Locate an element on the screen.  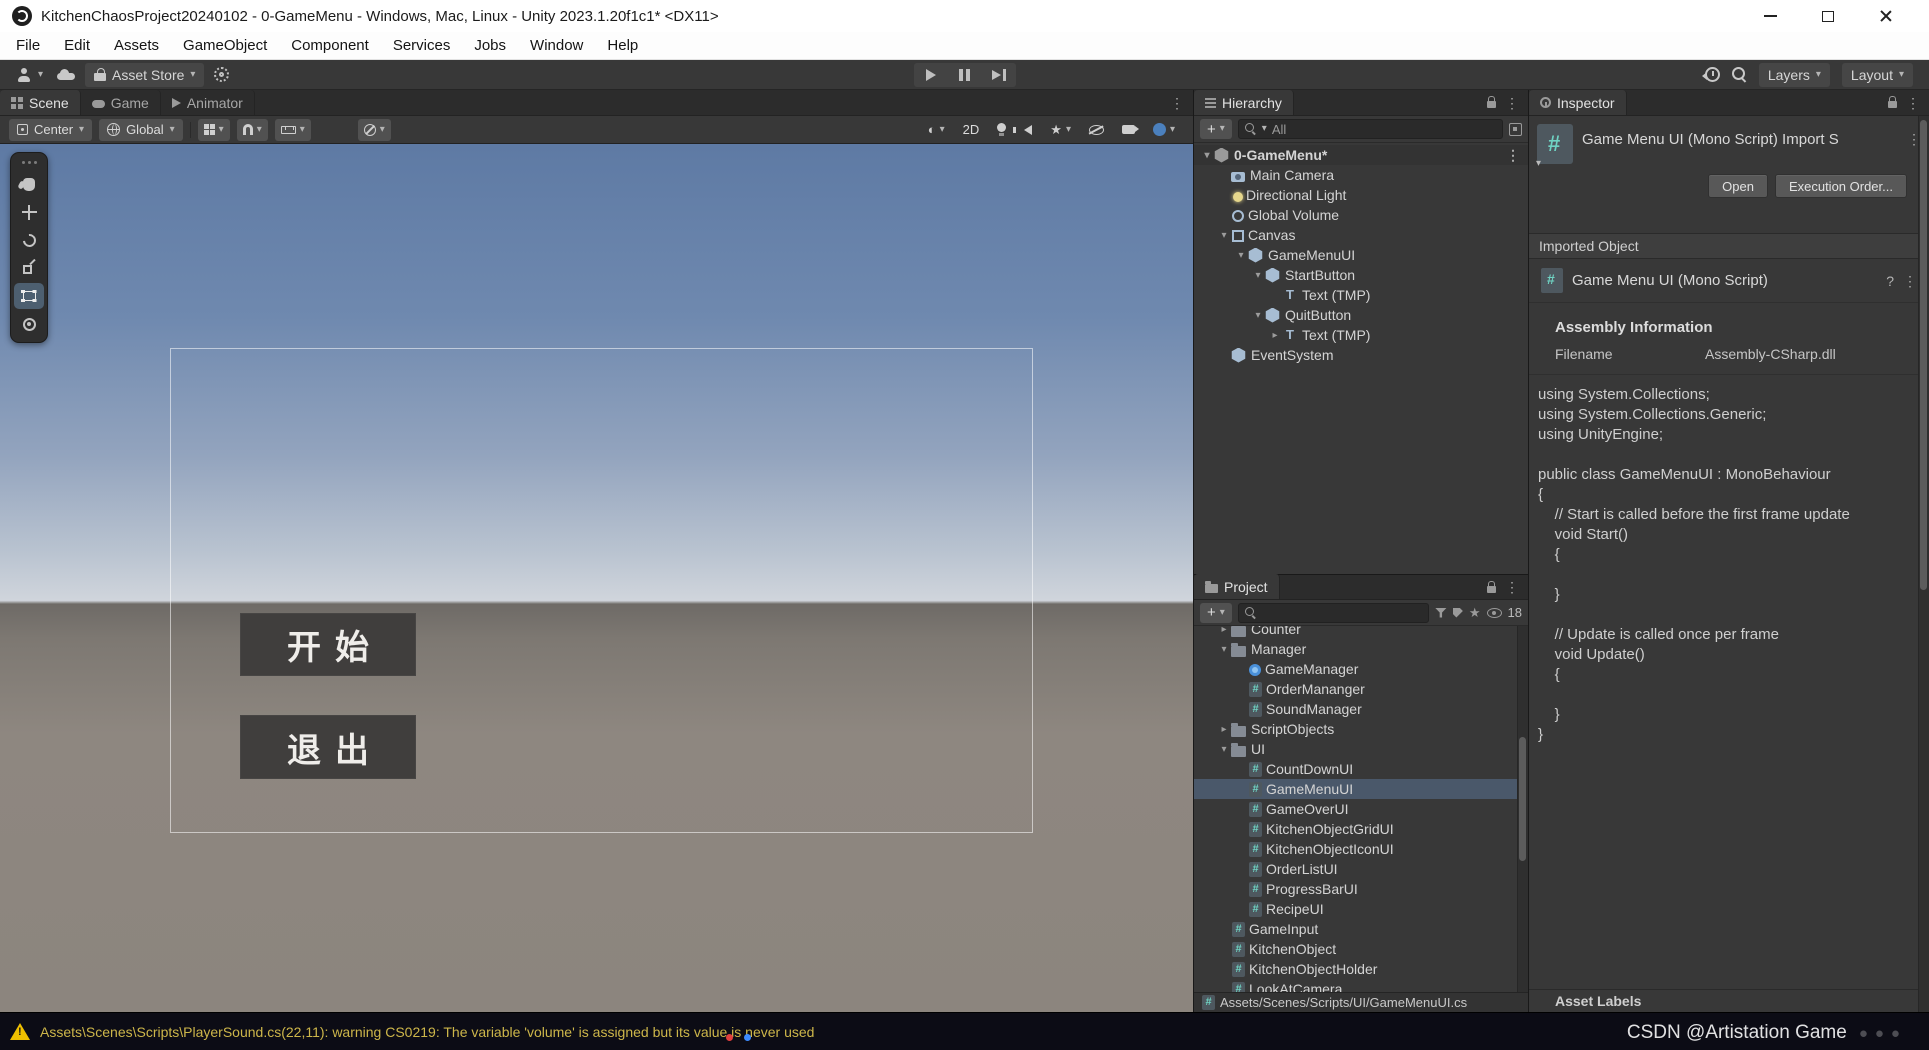
view-tab: Animator is located at coordinates (207, 102).